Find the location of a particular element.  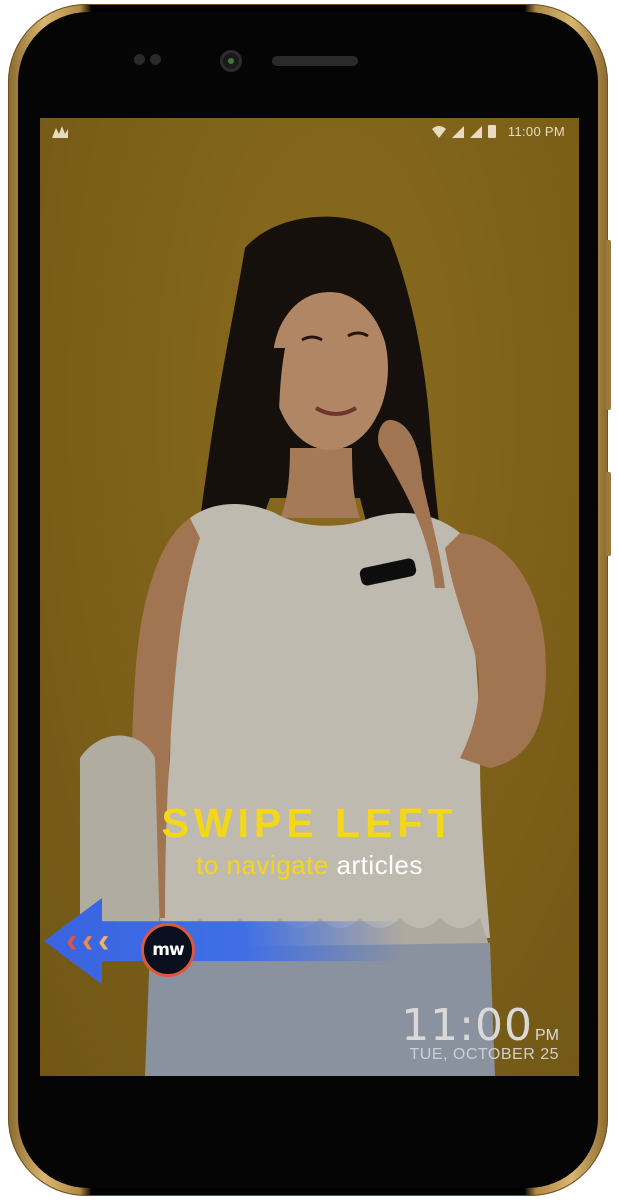

mw-logo-badge: mw is located at coordinates (168, 950).